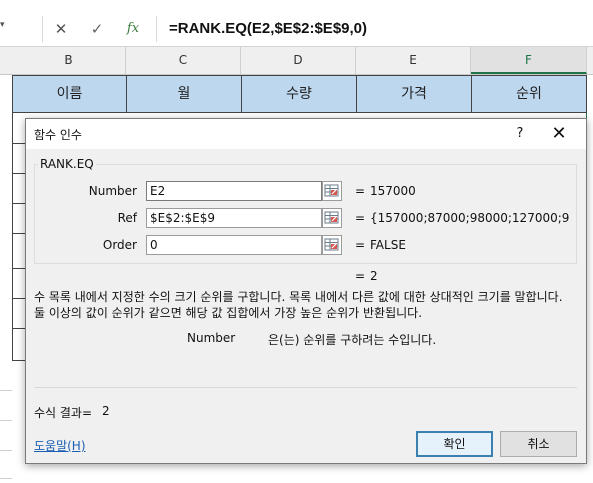  I want to click on column-header-f: F, so click(529, 60).